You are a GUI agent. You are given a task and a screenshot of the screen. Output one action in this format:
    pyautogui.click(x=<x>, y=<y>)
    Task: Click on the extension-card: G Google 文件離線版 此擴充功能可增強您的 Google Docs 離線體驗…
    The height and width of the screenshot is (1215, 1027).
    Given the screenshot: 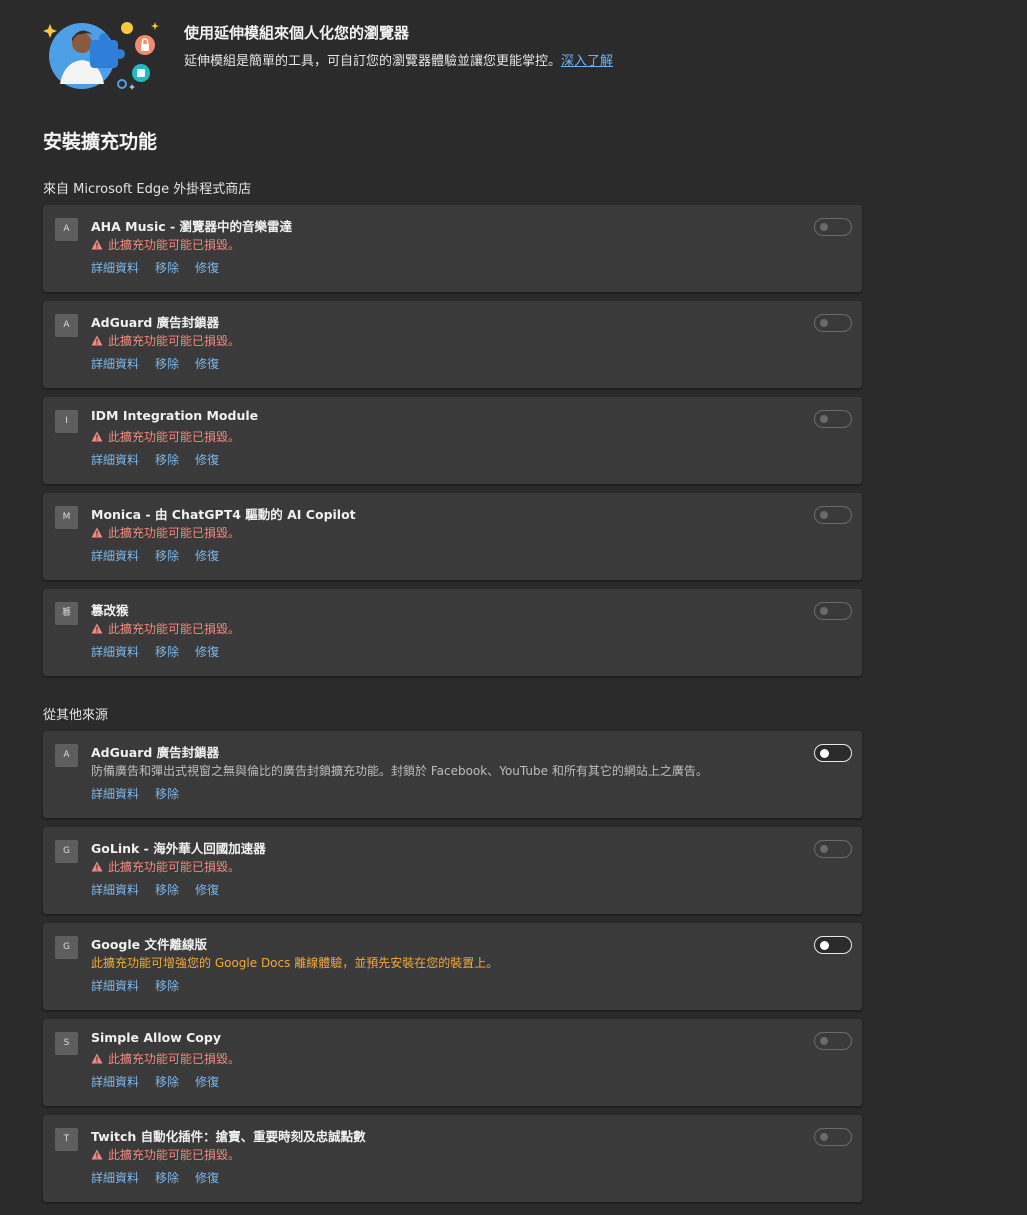 What is the action you would take?
    pyautogui.click(x=452, y=966)
    